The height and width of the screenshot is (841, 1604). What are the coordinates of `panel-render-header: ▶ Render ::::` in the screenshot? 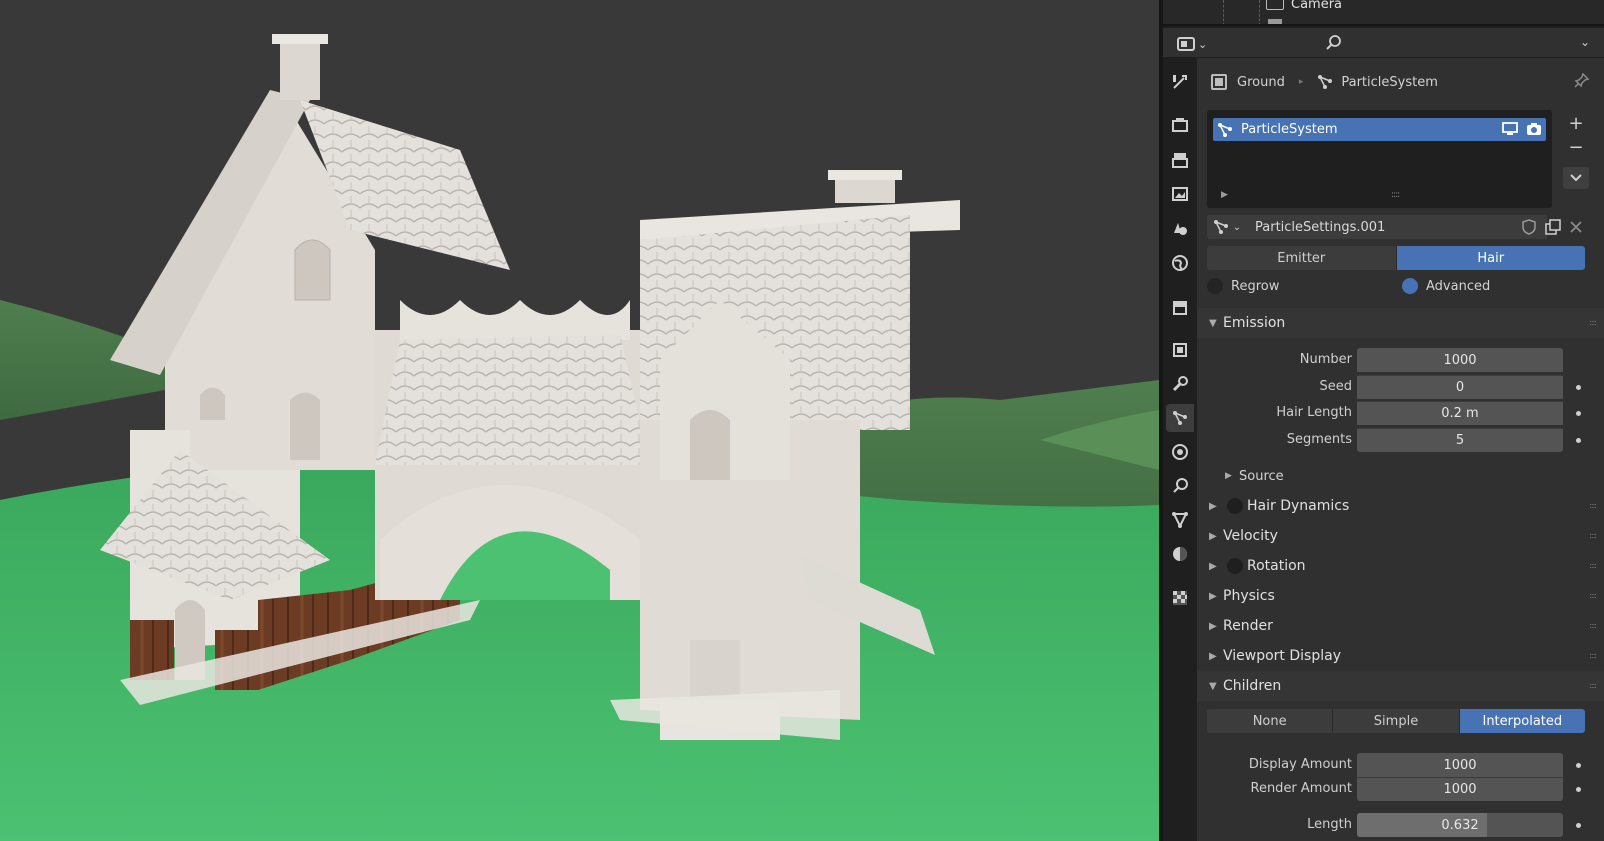 It's located at (1400, 626).